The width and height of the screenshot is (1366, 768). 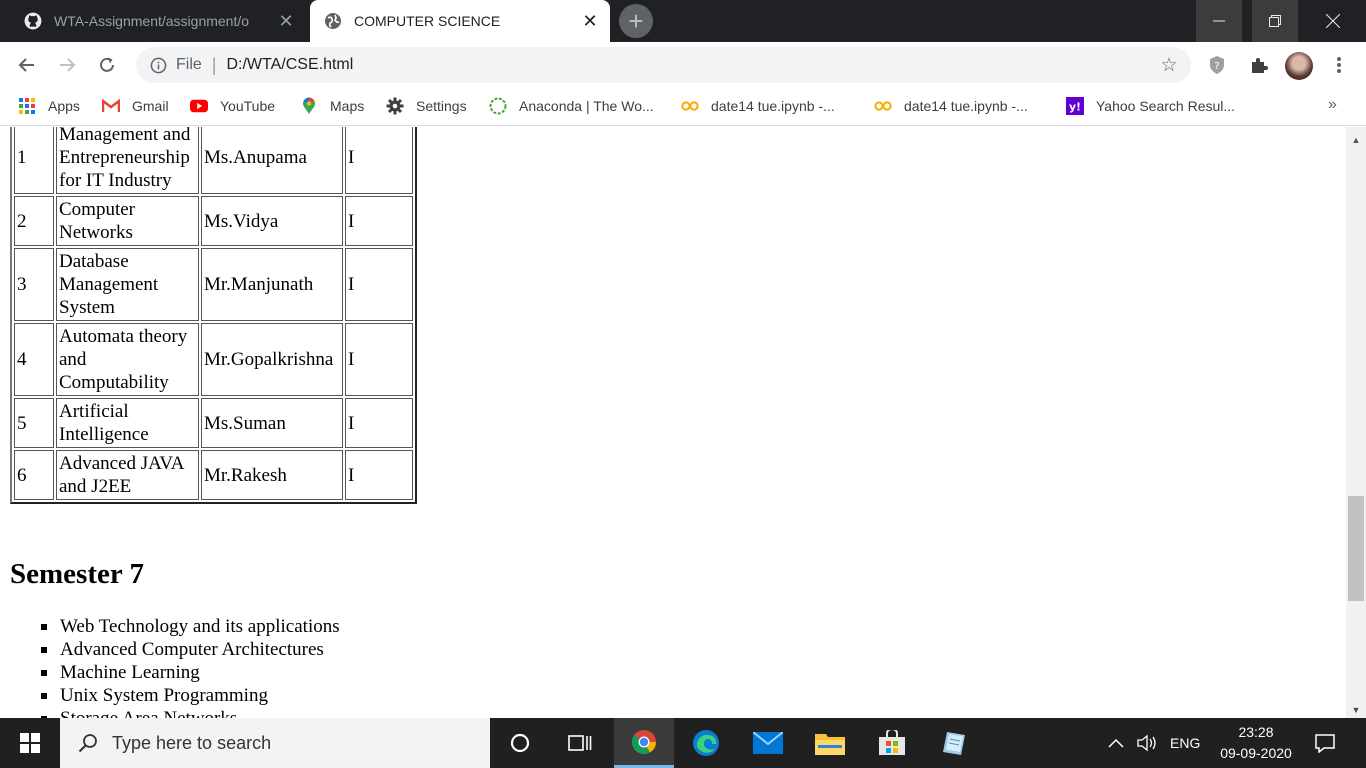 I want to click on faculty-cell: Mr.Gopalkrishna, so click(x=272, y=359).